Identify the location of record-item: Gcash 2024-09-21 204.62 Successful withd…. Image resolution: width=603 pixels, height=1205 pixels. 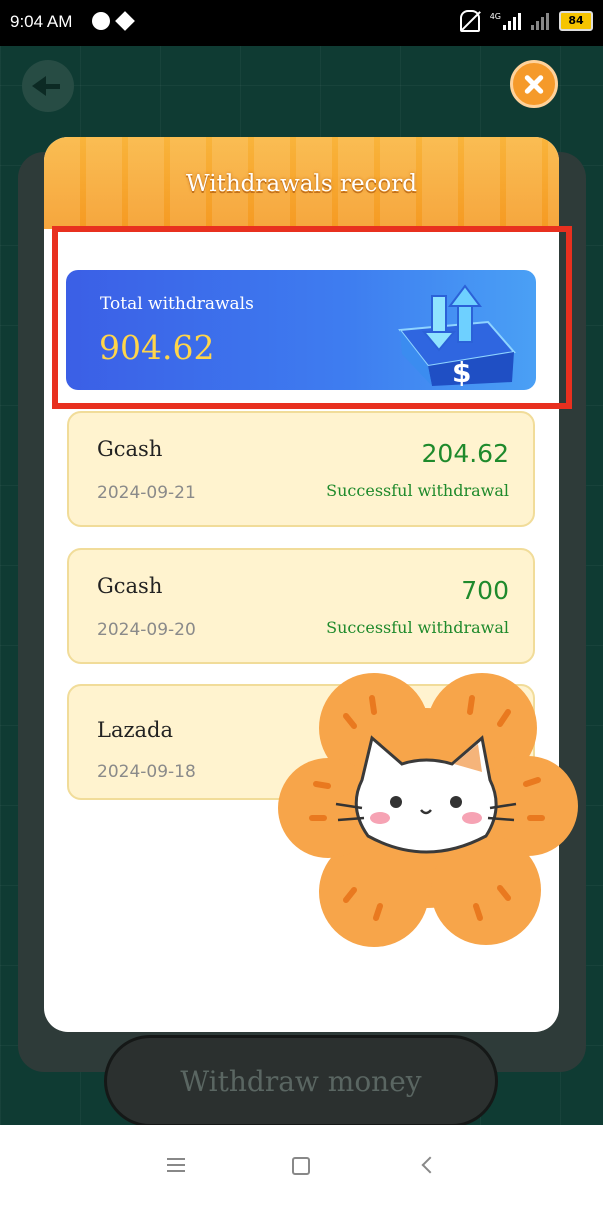
(301, 469).